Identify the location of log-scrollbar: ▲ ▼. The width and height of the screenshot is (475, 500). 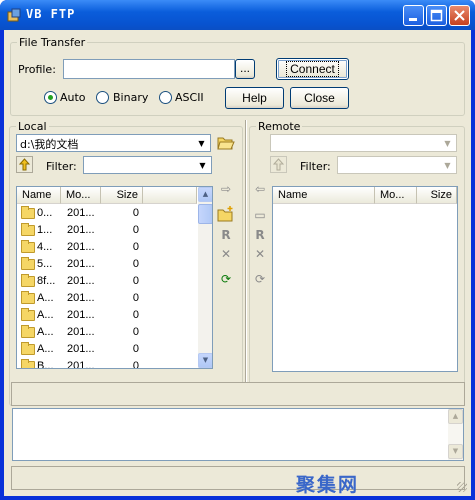
(455, 434).